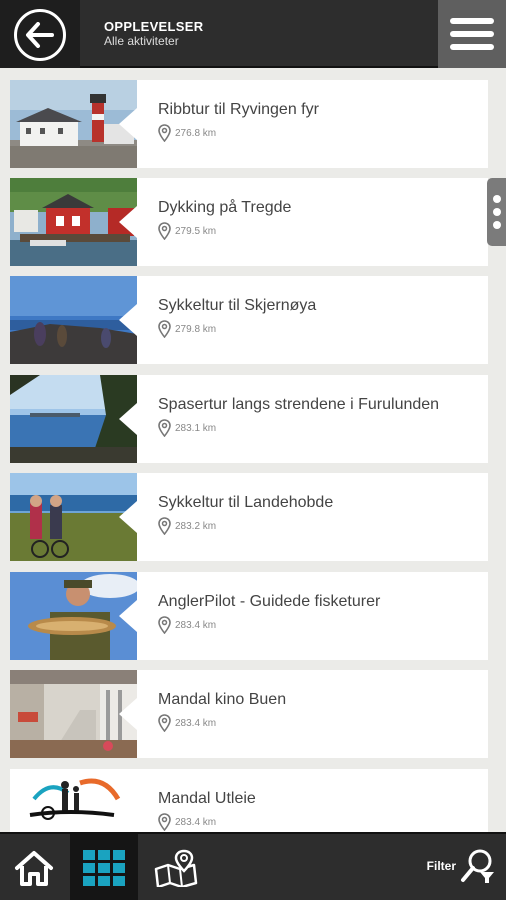 This screenshot has width=506, height=900. What do you see at coordinates (225, 207) in the screenshot?
I see `item-title: Dykking på Tregde` at bounding box center [225, 207].